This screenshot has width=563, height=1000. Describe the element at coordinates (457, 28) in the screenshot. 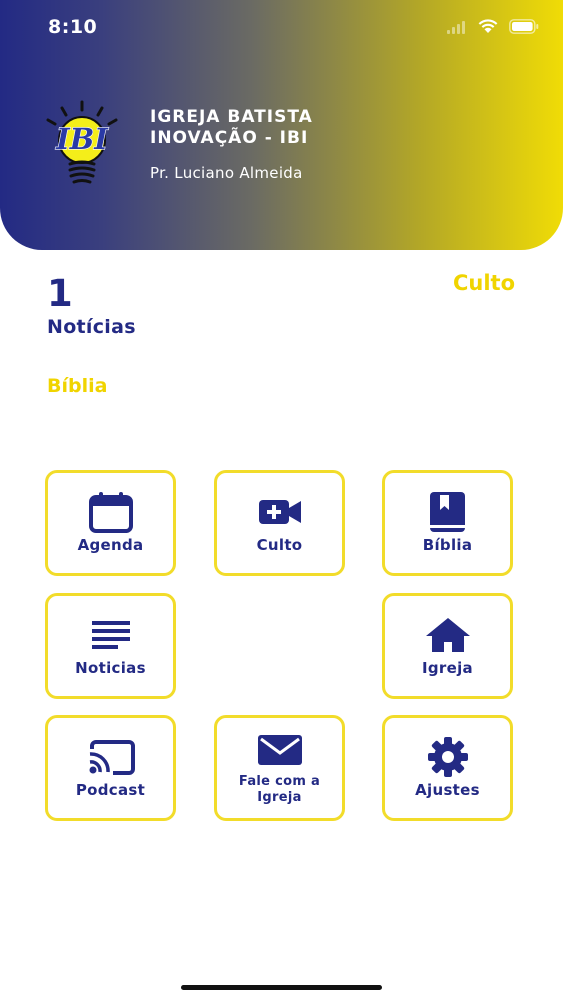

I see `cellular-signal-icon` at that location.